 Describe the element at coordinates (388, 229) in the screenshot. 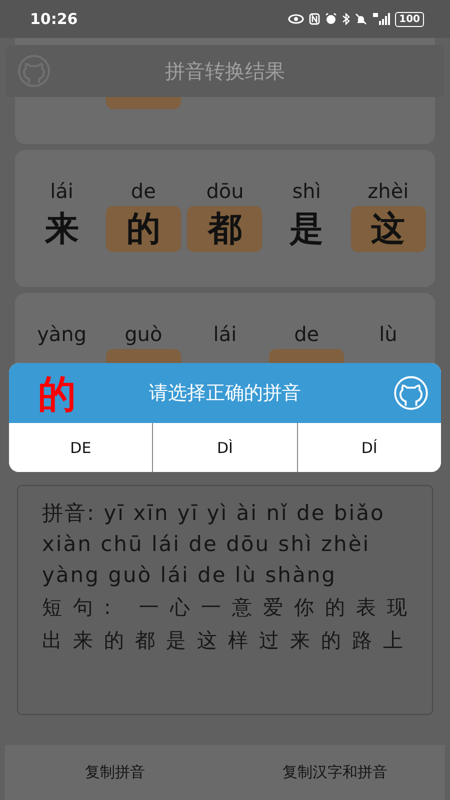

I see `hanzi-tile: 这` at that location.